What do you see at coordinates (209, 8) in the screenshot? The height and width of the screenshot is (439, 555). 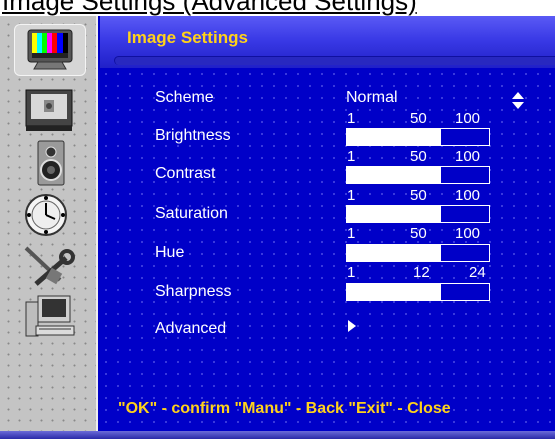 I see `page-heading-text: Image Settings (Advanced Settings)` at bounding box center [209, 8].